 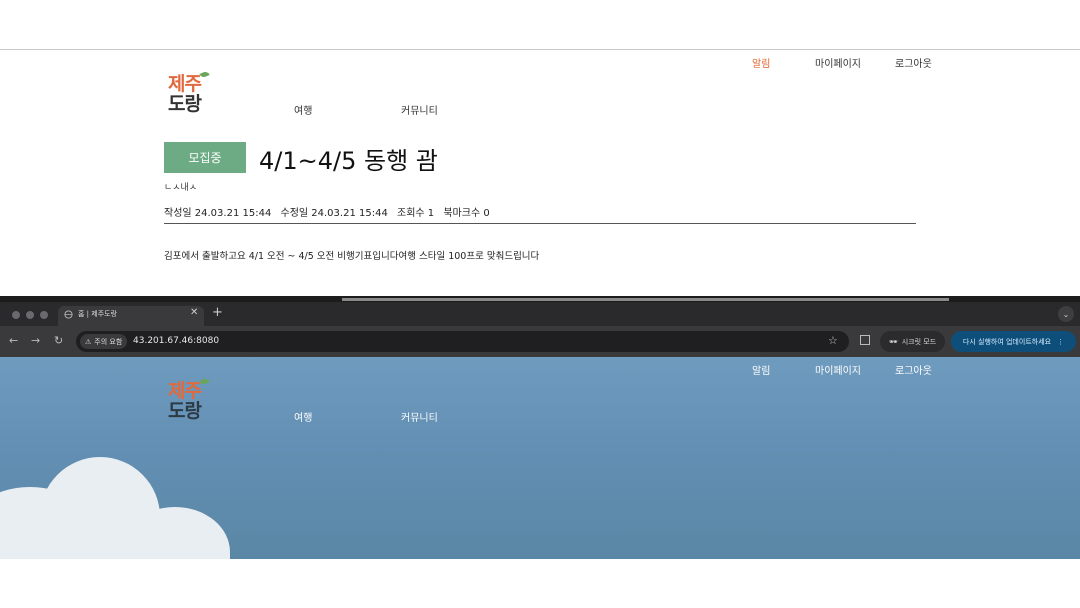 I want to click on reload-icon: ↻, so click(x=58, y=340).